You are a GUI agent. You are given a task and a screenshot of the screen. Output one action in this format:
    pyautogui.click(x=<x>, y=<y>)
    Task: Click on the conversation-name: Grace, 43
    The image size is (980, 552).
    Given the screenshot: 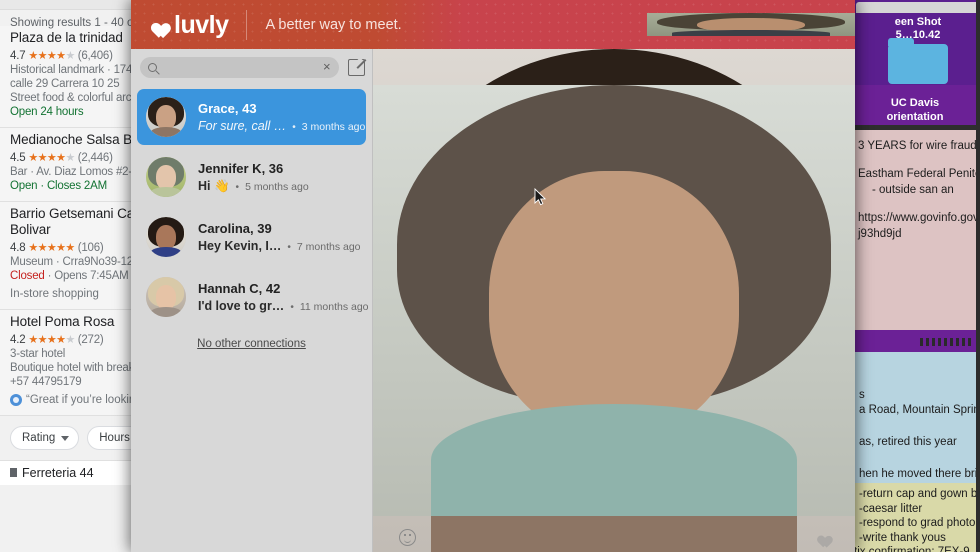 What is the action you would take?
    pyautogui.click(x=227, y=108)
    